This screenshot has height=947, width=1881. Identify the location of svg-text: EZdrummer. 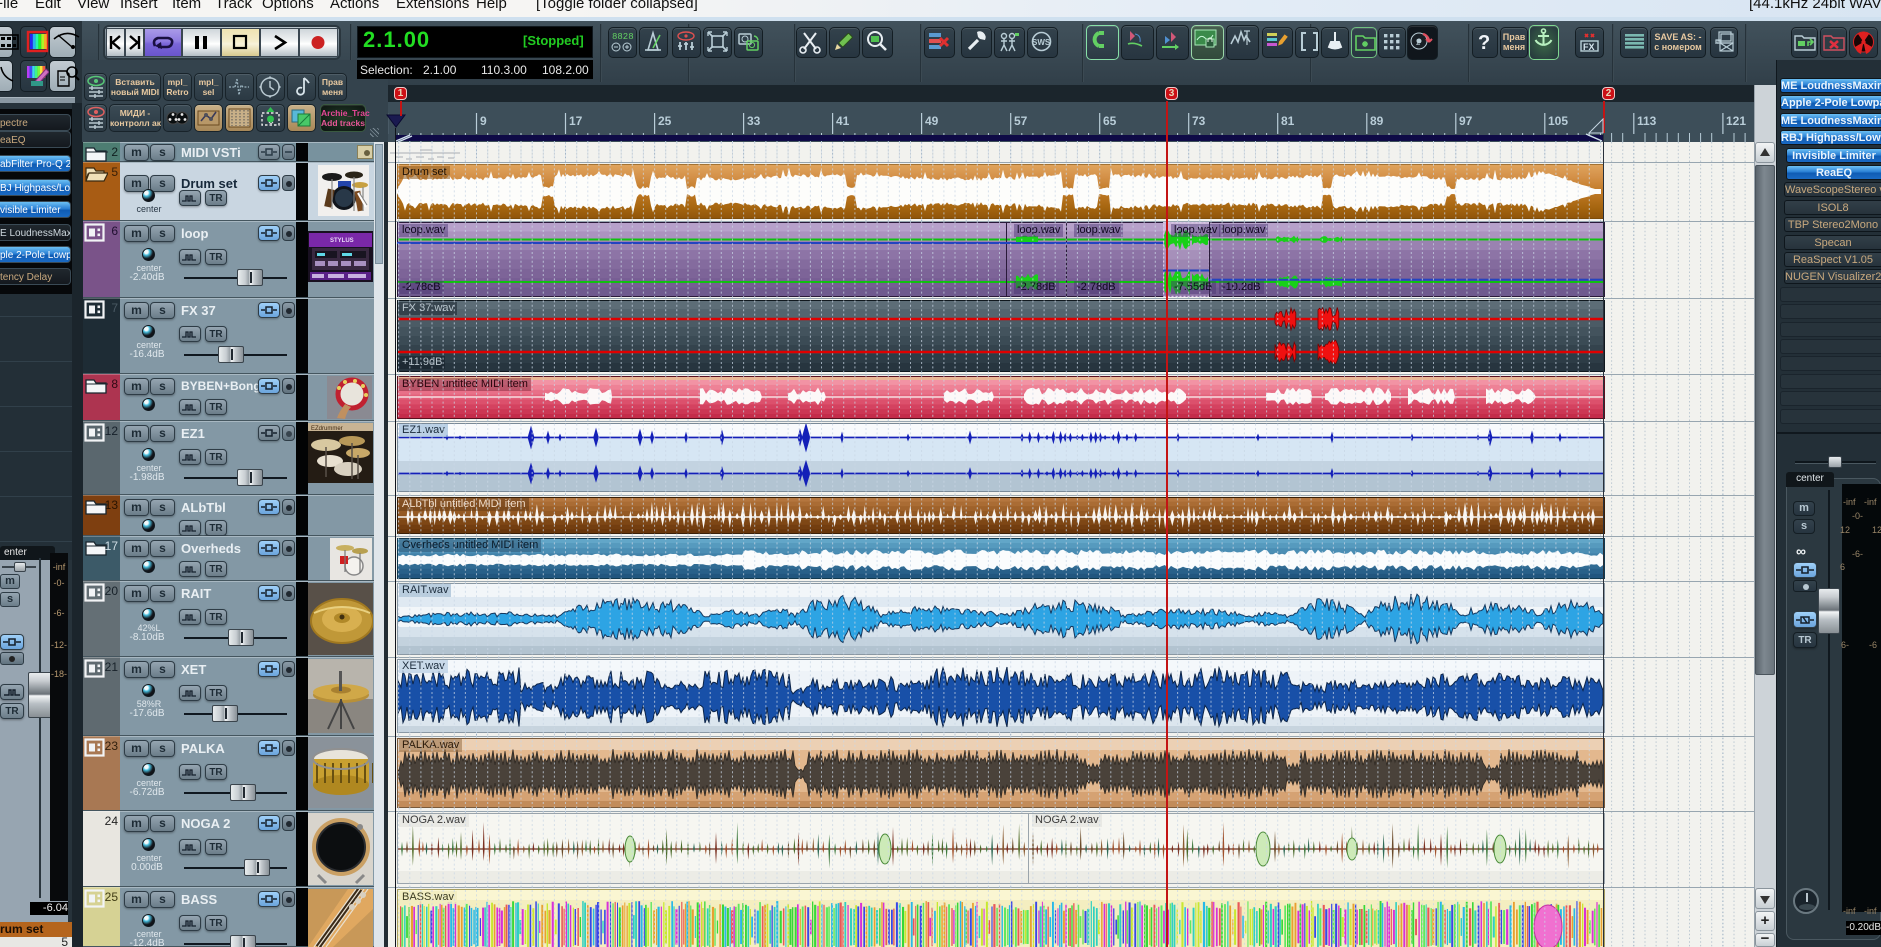
(327, 429).